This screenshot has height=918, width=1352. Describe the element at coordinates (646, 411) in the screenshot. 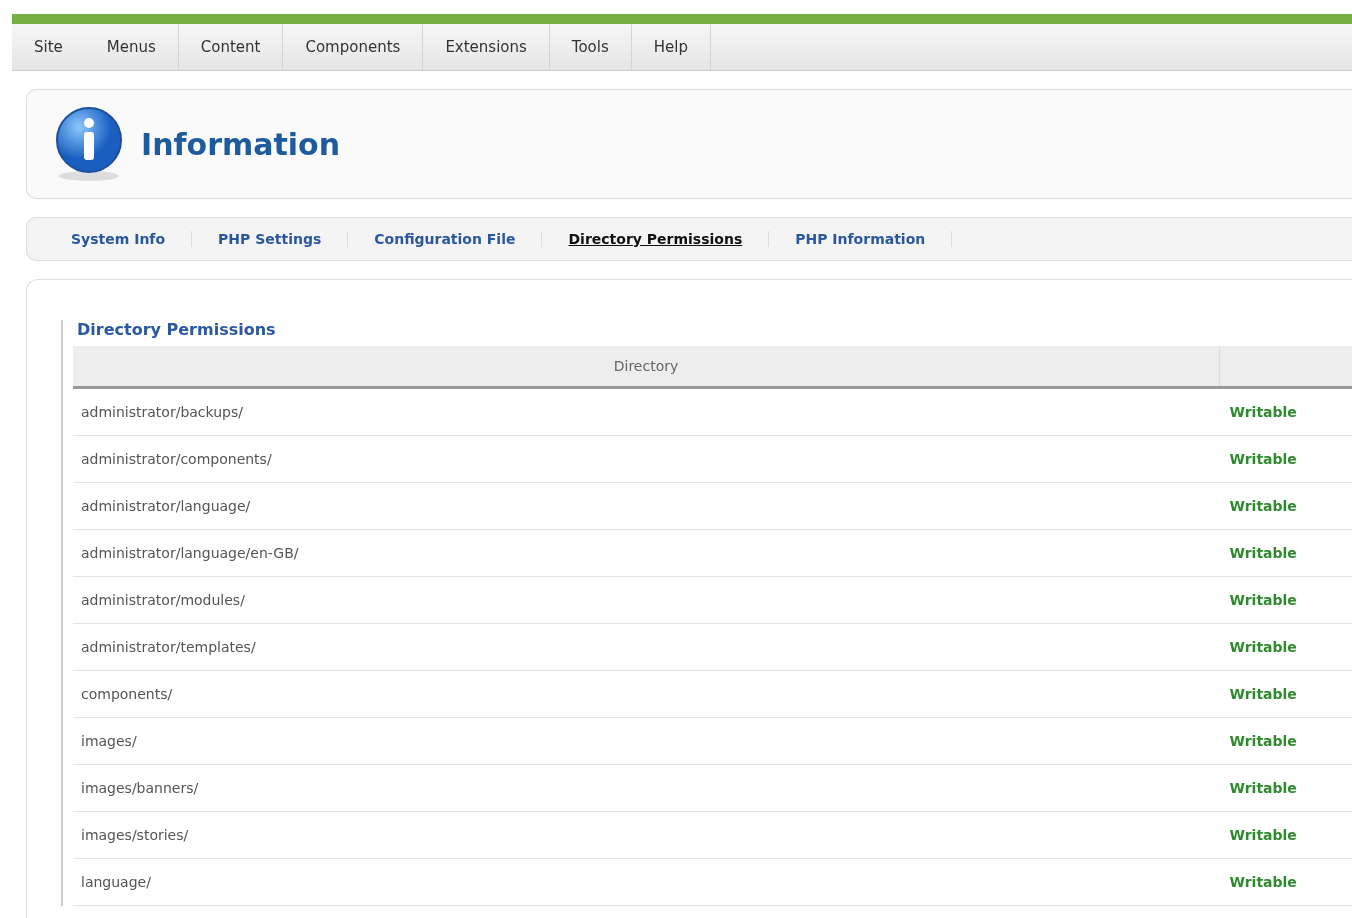

I see `directory-cell: administrator/backups/` at that location.